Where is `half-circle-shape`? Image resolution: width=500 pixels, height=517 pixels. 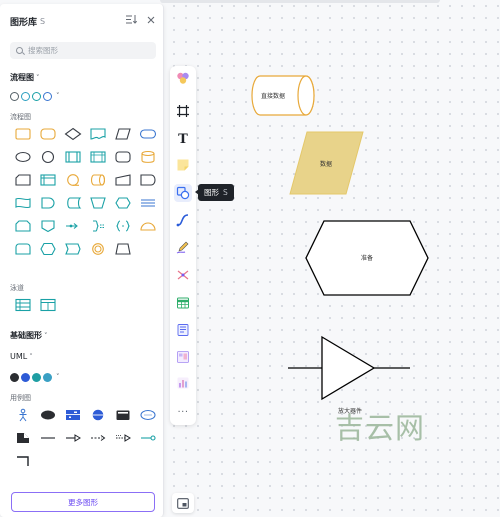 half-circle-shape is located at coordinates (147, 225).